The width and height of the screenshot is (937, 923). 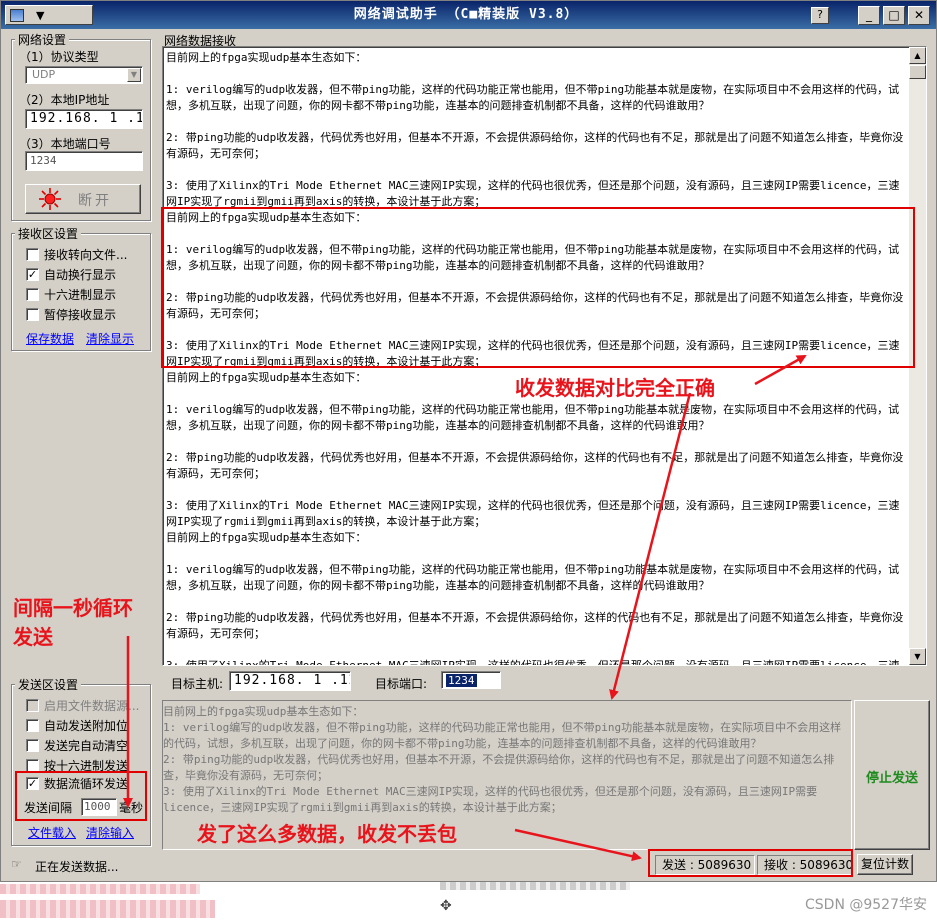 I want to click on scroll-up-icon: ▲, so click(x=917, y=55).